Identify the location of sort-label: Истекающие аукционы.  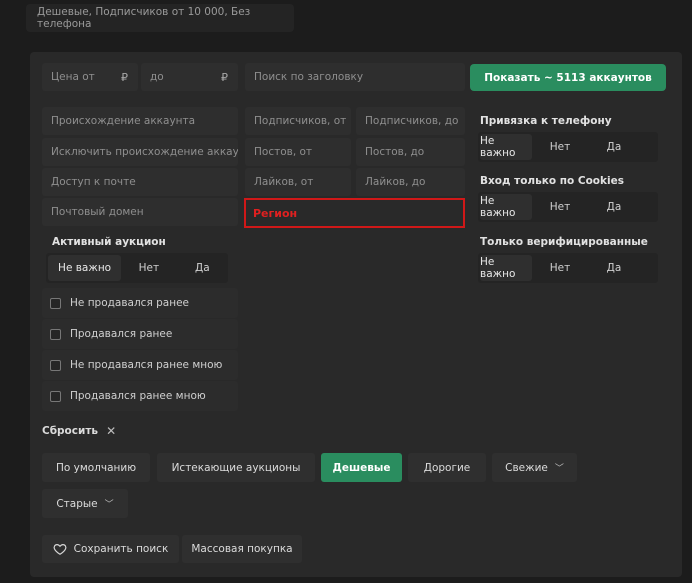
(236, 467).